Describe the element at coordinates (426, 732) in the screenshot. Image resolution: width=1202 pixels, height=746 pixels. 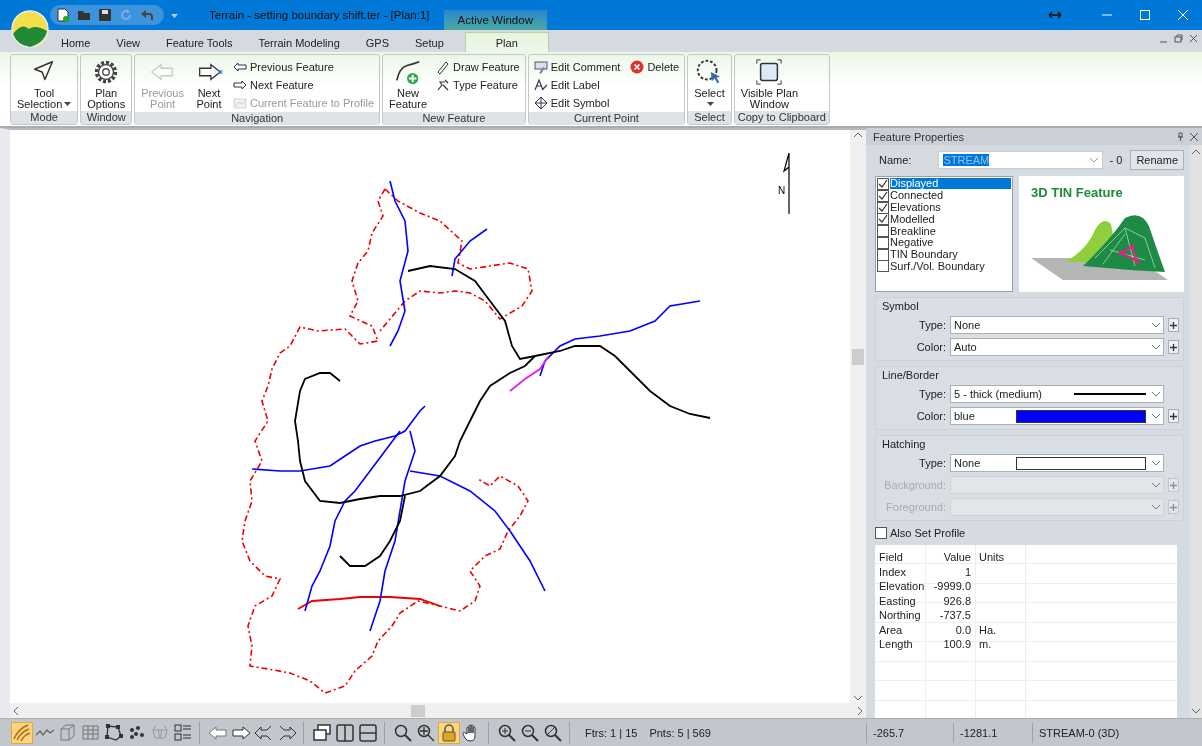
I see `zoom-target-icon` at that location.